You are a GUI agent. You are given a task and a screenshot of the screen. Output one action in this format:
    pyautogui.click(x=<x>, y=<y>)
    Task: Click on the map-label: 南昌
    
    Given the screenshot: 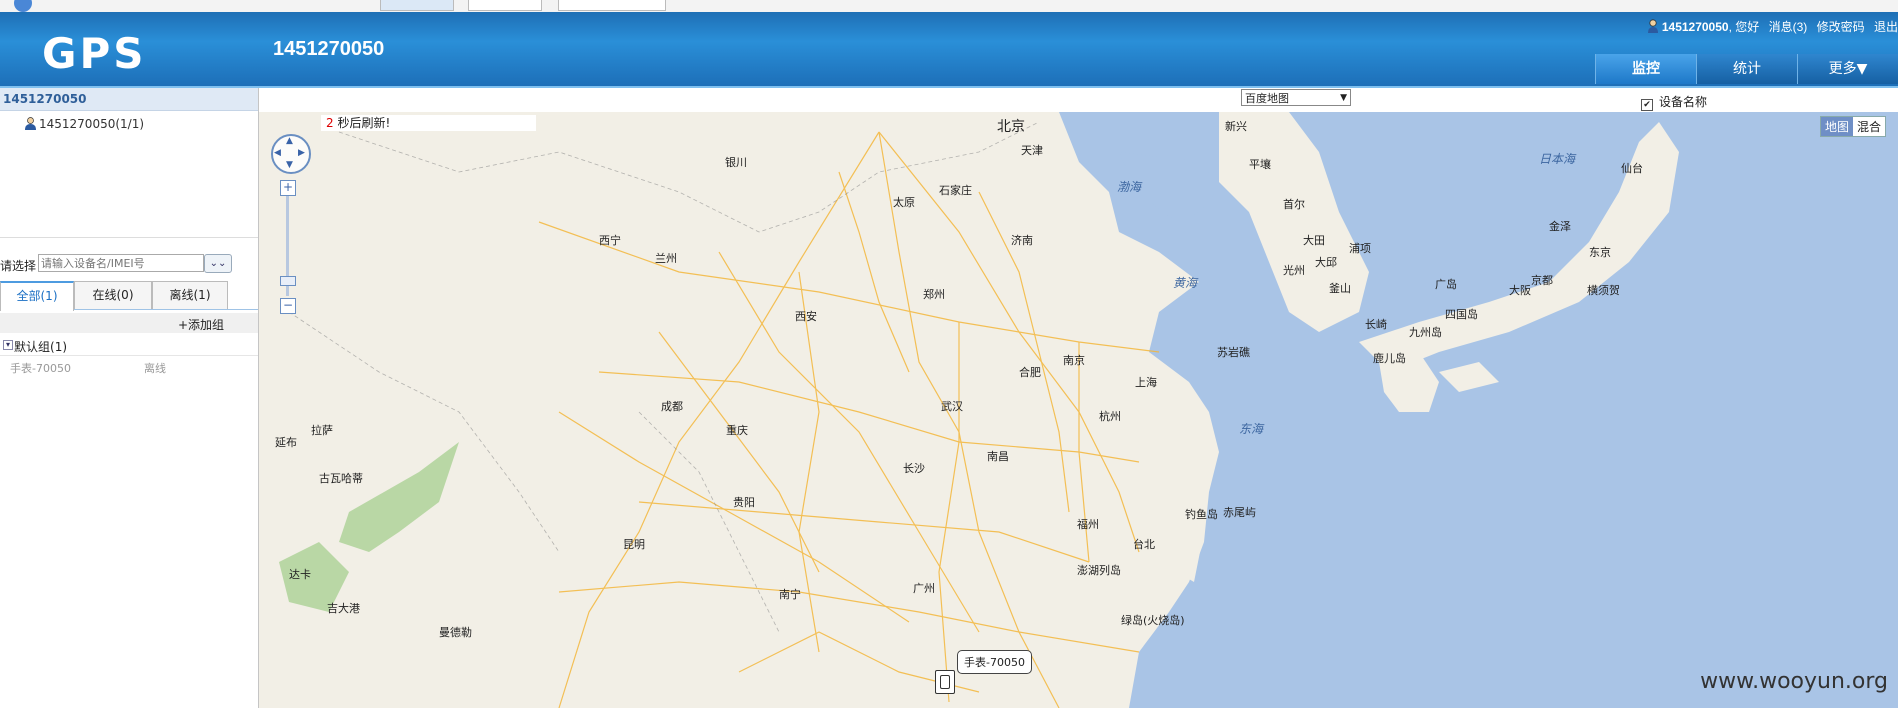 What is the action you would take?
    pyautogui.click(x=998, y=456)
    